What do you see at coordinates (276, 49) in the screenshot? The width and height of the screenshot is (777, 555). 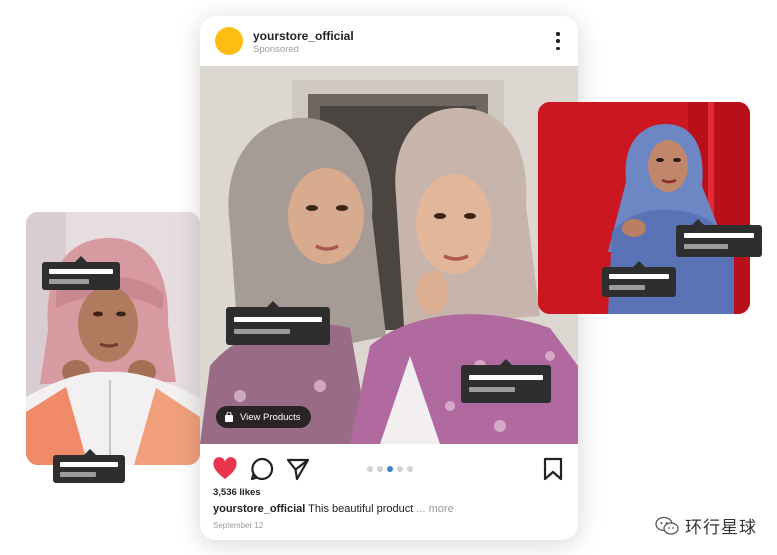 I see `sponsored-label: Sponsored` at bounding box center [276, 49].